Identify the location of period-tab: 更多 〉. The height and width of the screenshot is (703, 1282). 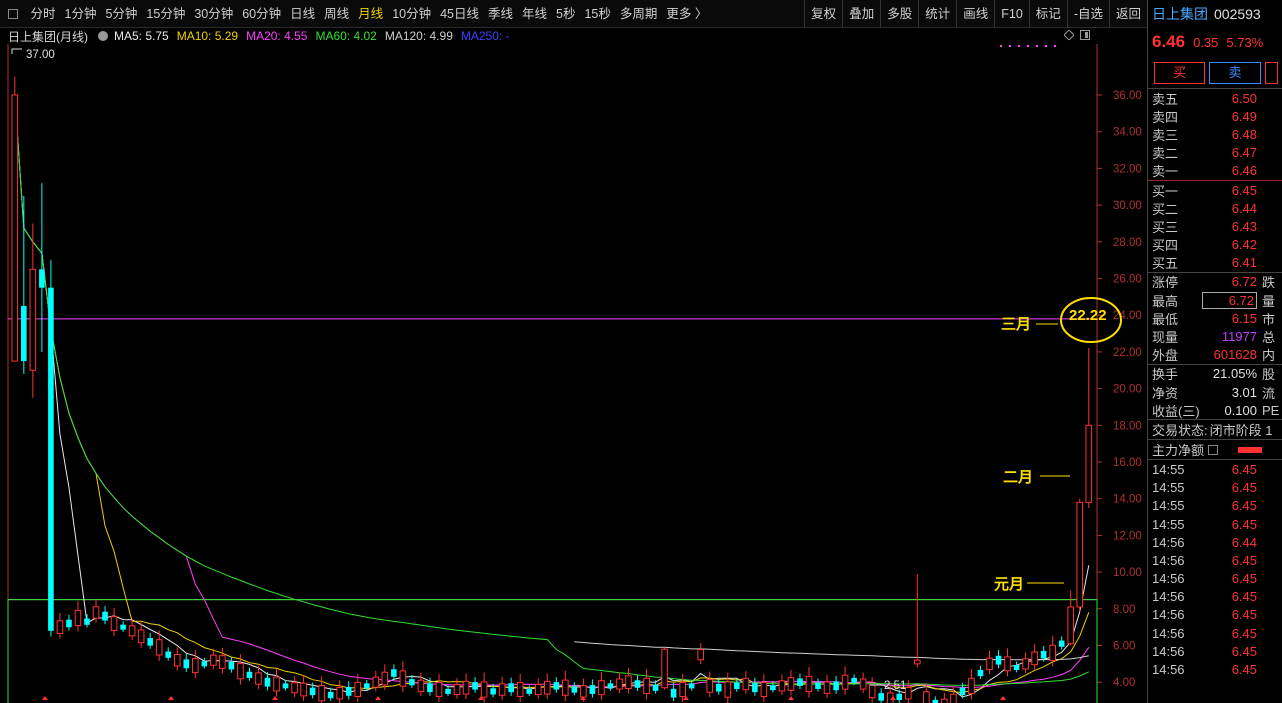
(687, 14).